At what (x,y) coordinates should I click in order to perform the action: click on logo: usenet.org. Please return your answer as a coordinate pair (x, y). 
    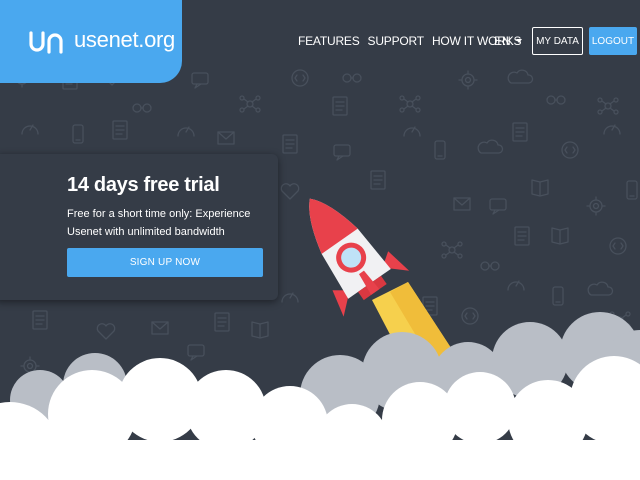
    Looking at the image, I should click on (91, 41).